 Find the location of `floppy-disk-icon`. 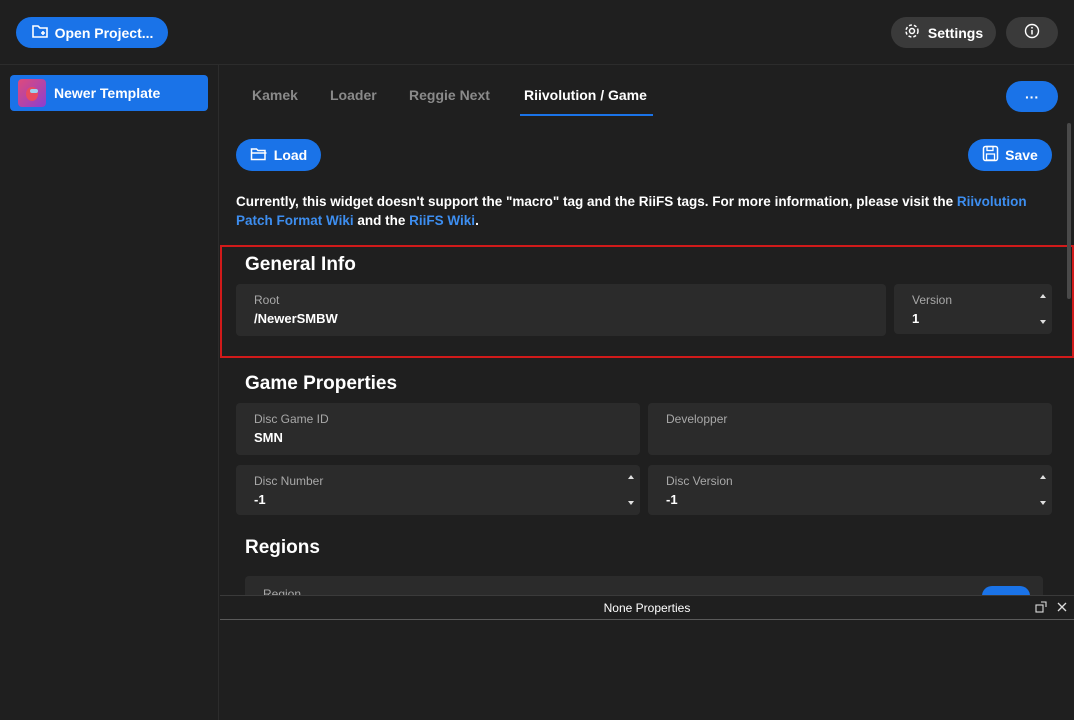

floppy-disk-icon is located at coordinates (990, 155).